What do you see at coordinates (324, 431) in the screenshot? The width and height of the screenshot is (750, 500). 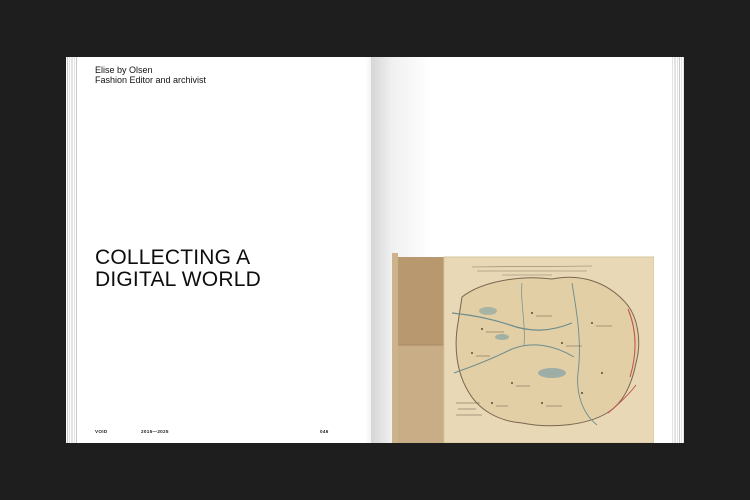 I see `footer-page-number: 046` at bounding box center [324, 431].